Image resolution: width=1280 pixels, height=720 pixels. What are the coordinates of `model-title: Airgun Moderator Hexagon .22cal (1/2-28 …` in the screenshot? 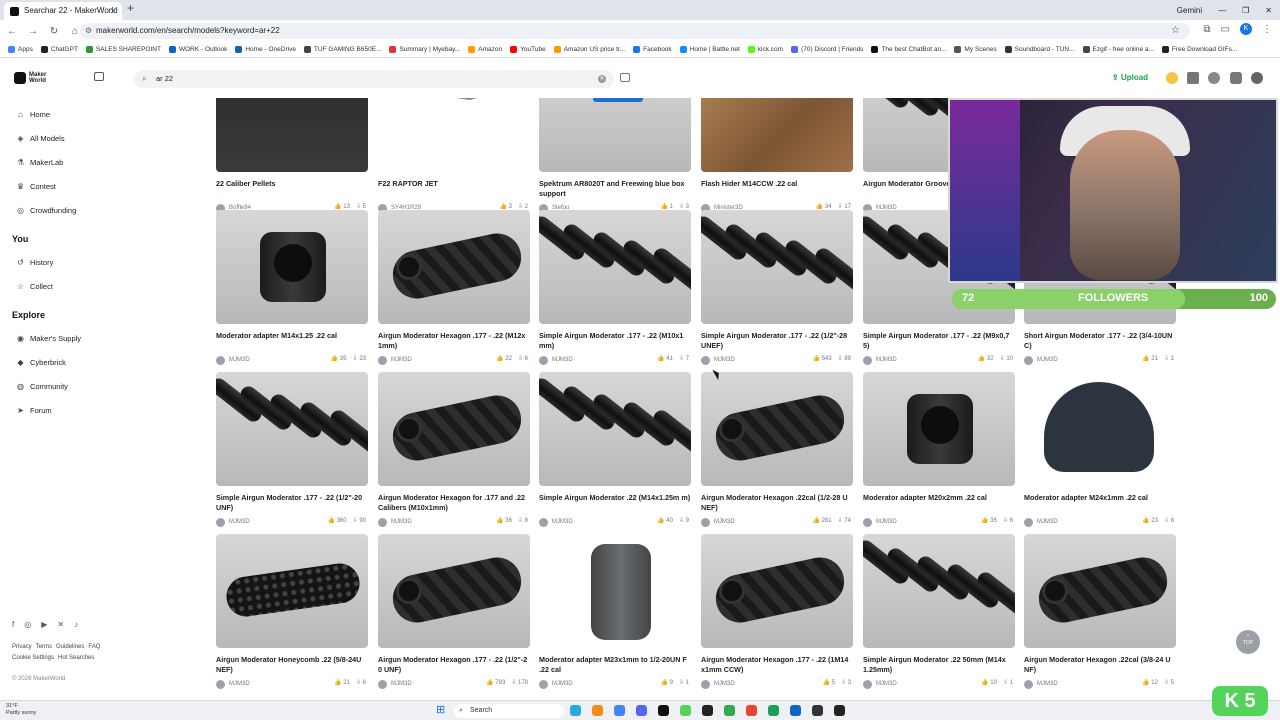 It's located at (777, 503).